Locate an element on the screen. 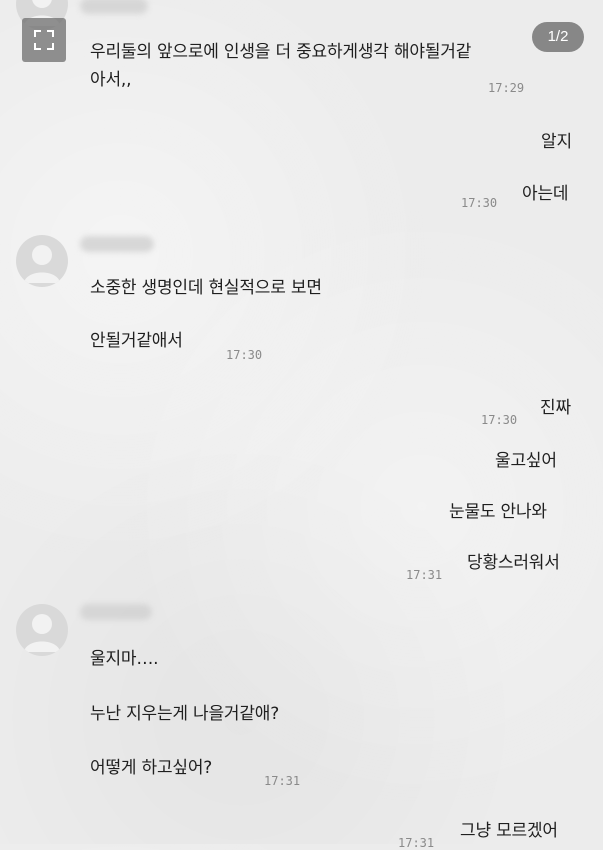  message-text: 울고싶어 is located at coordinates (526, 461).